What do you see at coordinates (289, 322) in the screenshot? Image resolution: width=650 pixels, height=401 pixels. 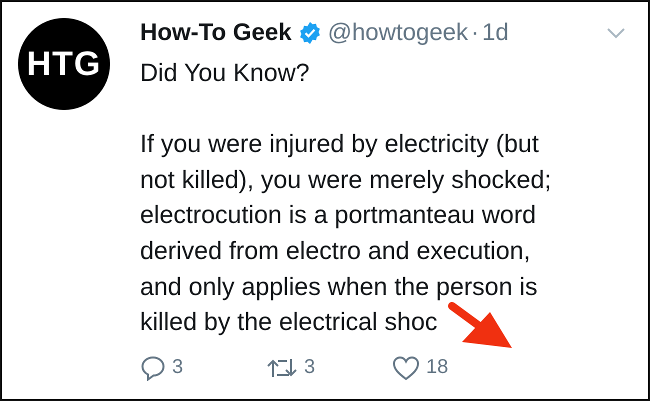 I see `tweet-text-line: killed by the electrical shoc` at bounding box center [289, 322].